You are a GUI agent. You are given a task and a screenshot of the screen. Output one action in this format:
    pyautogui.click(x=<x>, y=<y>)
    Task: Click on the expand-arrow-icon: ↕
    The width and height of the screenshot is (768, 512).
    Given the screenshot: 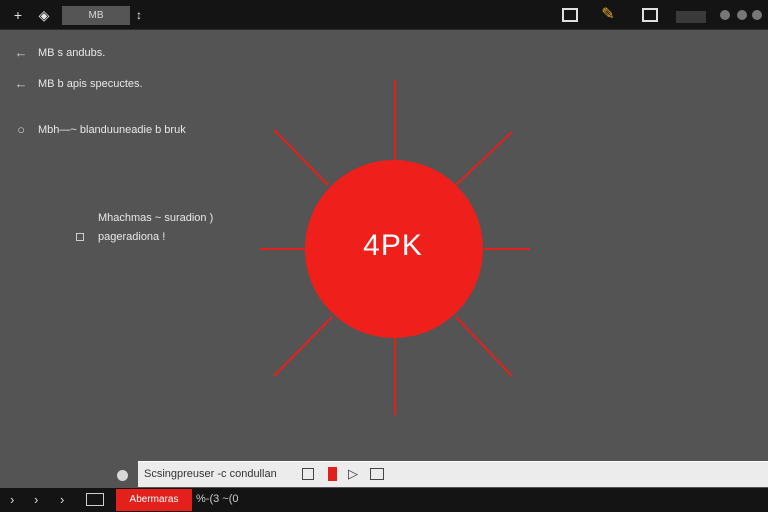 What is the action you would take?
    pyautogui.click(x=139, y=15)
    